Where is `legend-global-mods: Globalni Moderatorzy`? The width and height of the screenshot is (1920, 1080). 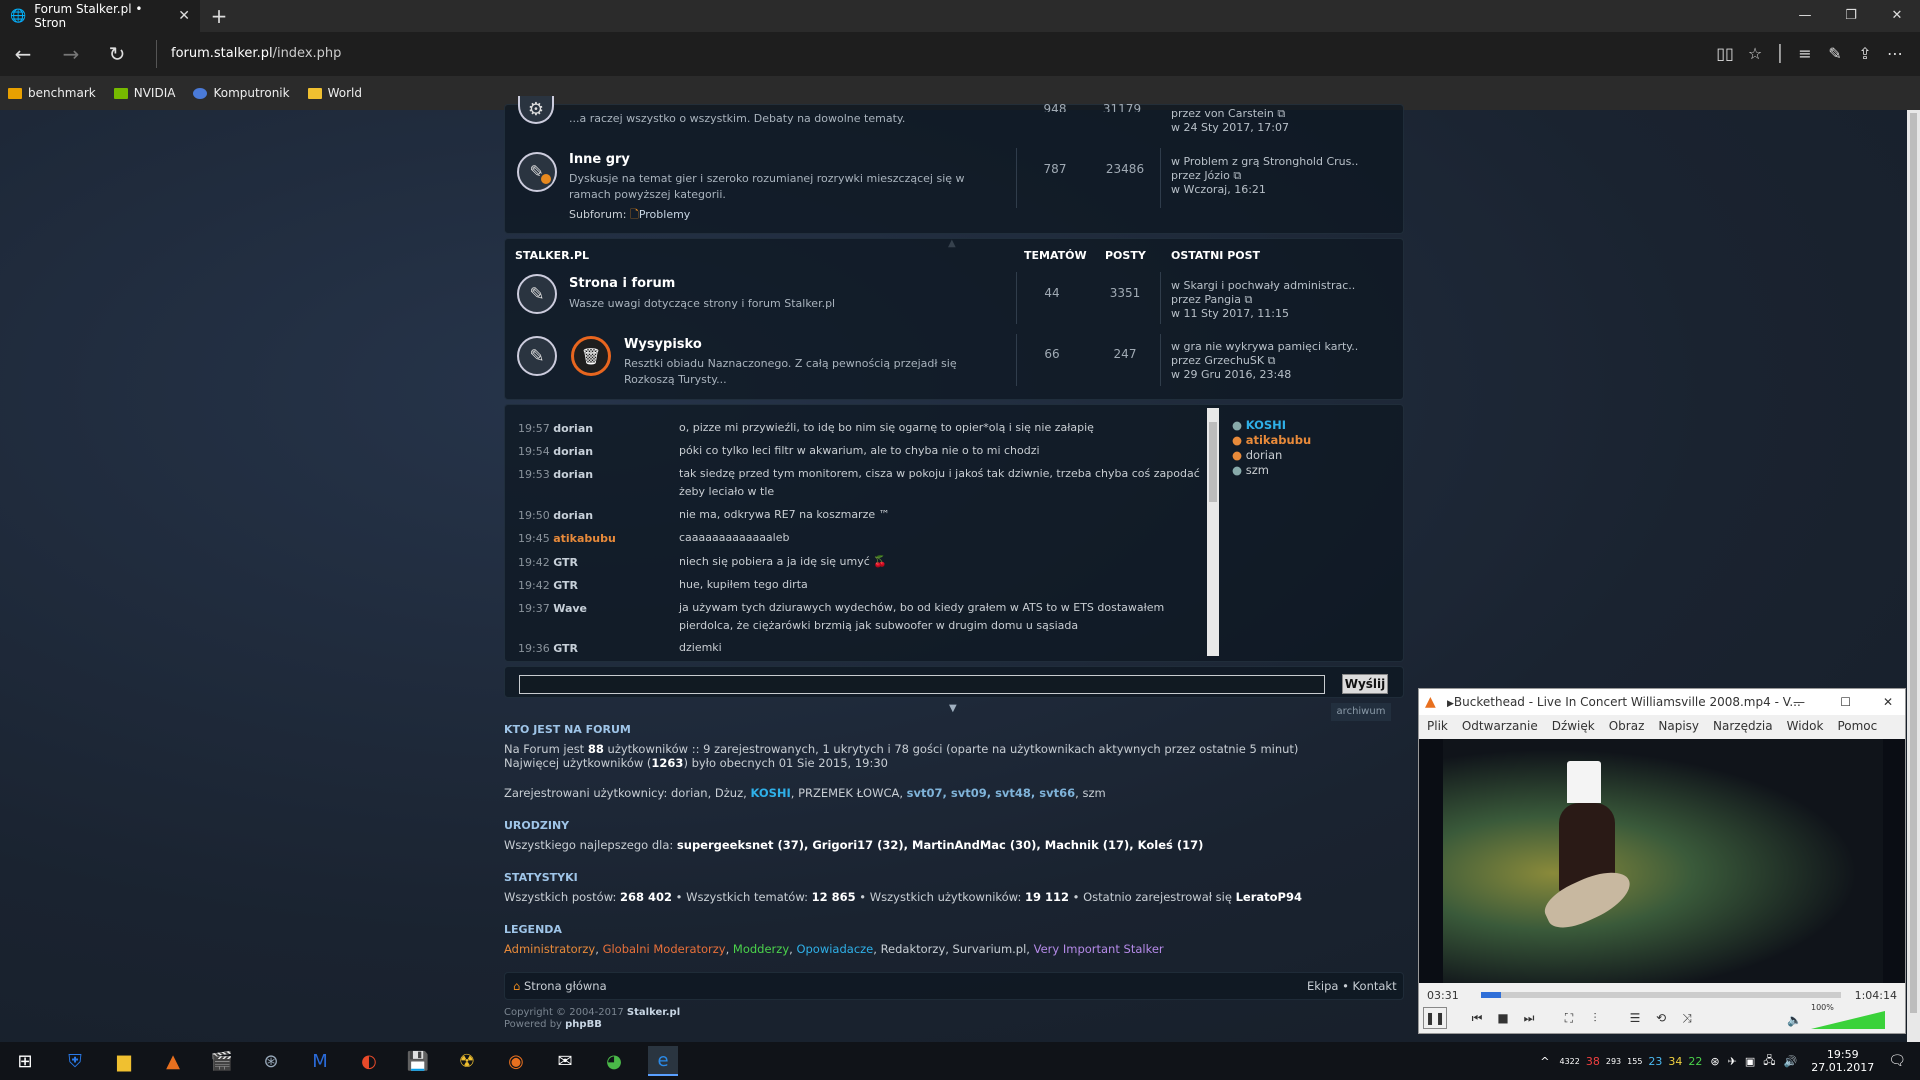
legend-global-mods: Globalni Moderatorzy is located at coordinates (664, 949).